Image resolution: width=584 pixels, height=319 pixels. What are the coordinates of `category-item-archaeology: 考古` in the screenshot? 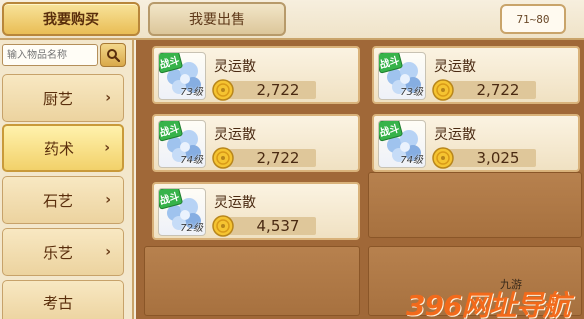 It's located at (63, 299).